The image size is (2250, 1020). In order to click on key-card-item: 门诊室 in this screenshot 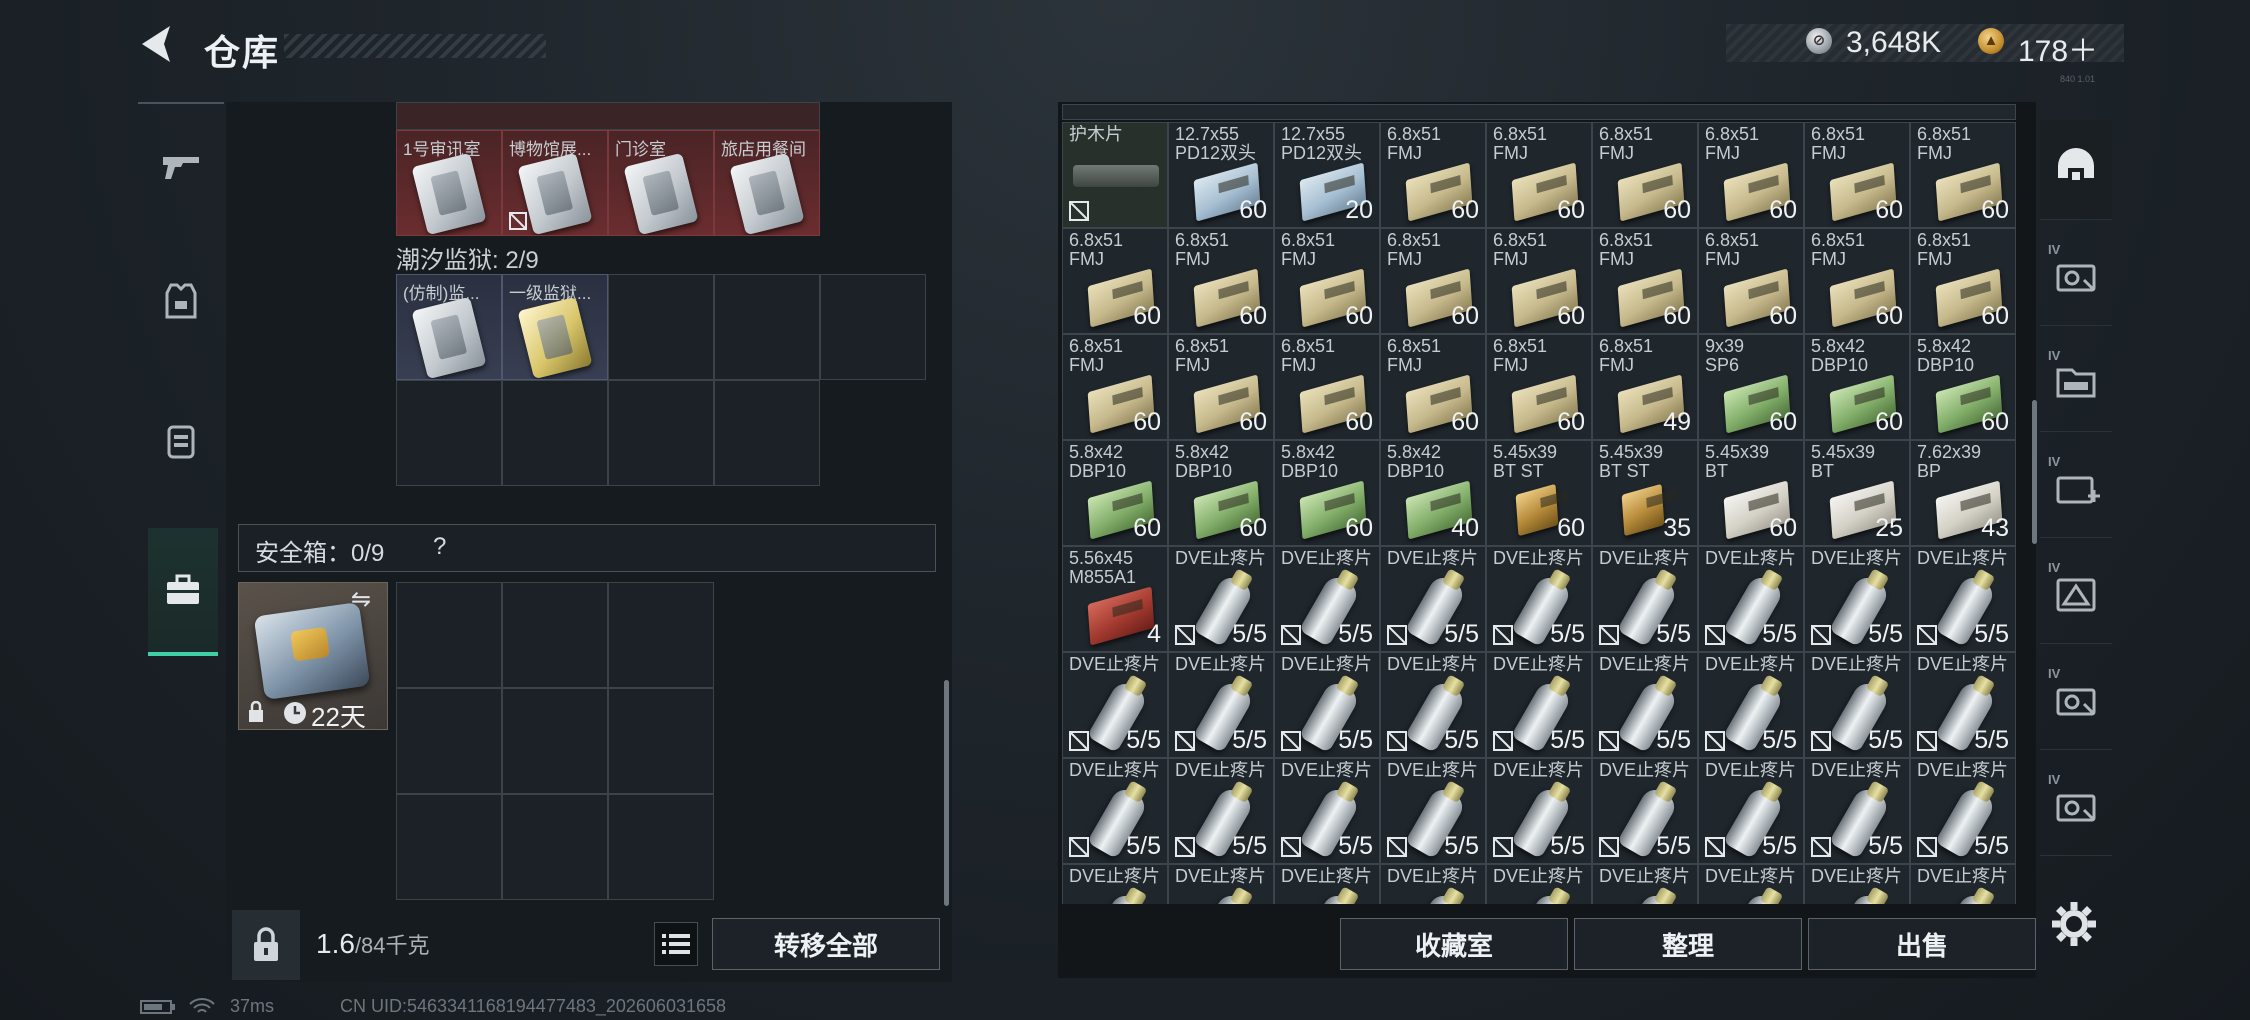, I will do `click(661, 183)`.